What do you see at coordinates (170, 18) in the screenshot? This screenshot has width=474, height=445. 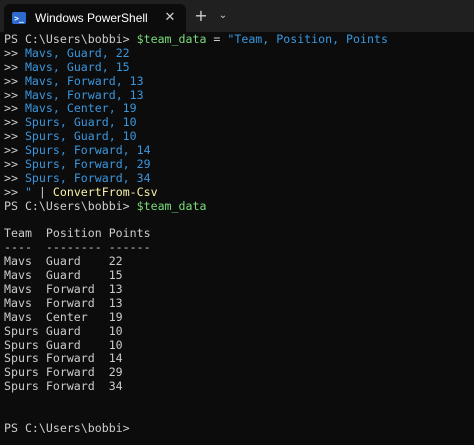 I see `close-icon: ✕` at bounding box center [170, 18].